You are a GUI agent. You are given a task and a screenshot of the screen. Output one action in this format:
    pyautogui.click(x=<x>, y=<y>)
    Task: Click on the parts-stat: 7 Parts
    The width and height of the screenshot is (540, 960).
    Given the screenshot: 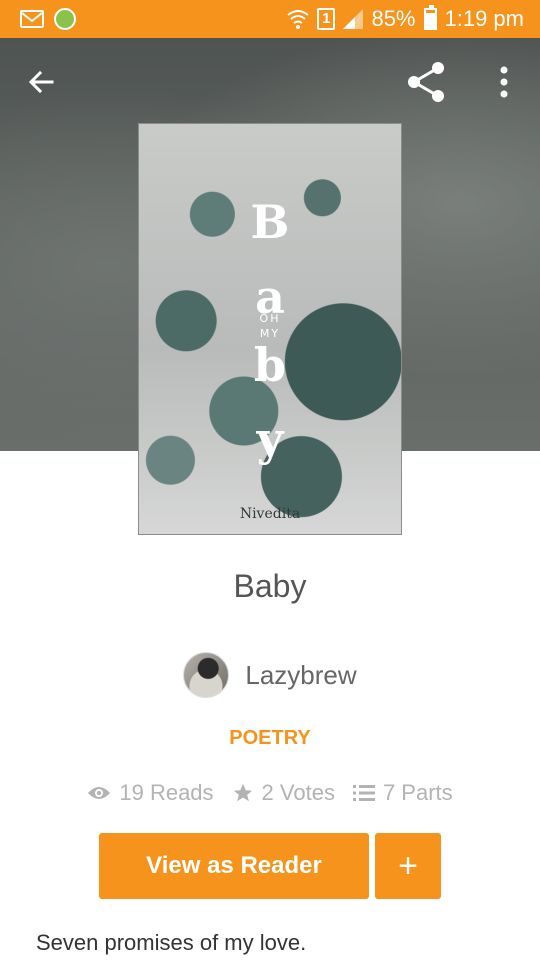 What is the action you would take?
    pyautogui.click(x=402, y=793)
    